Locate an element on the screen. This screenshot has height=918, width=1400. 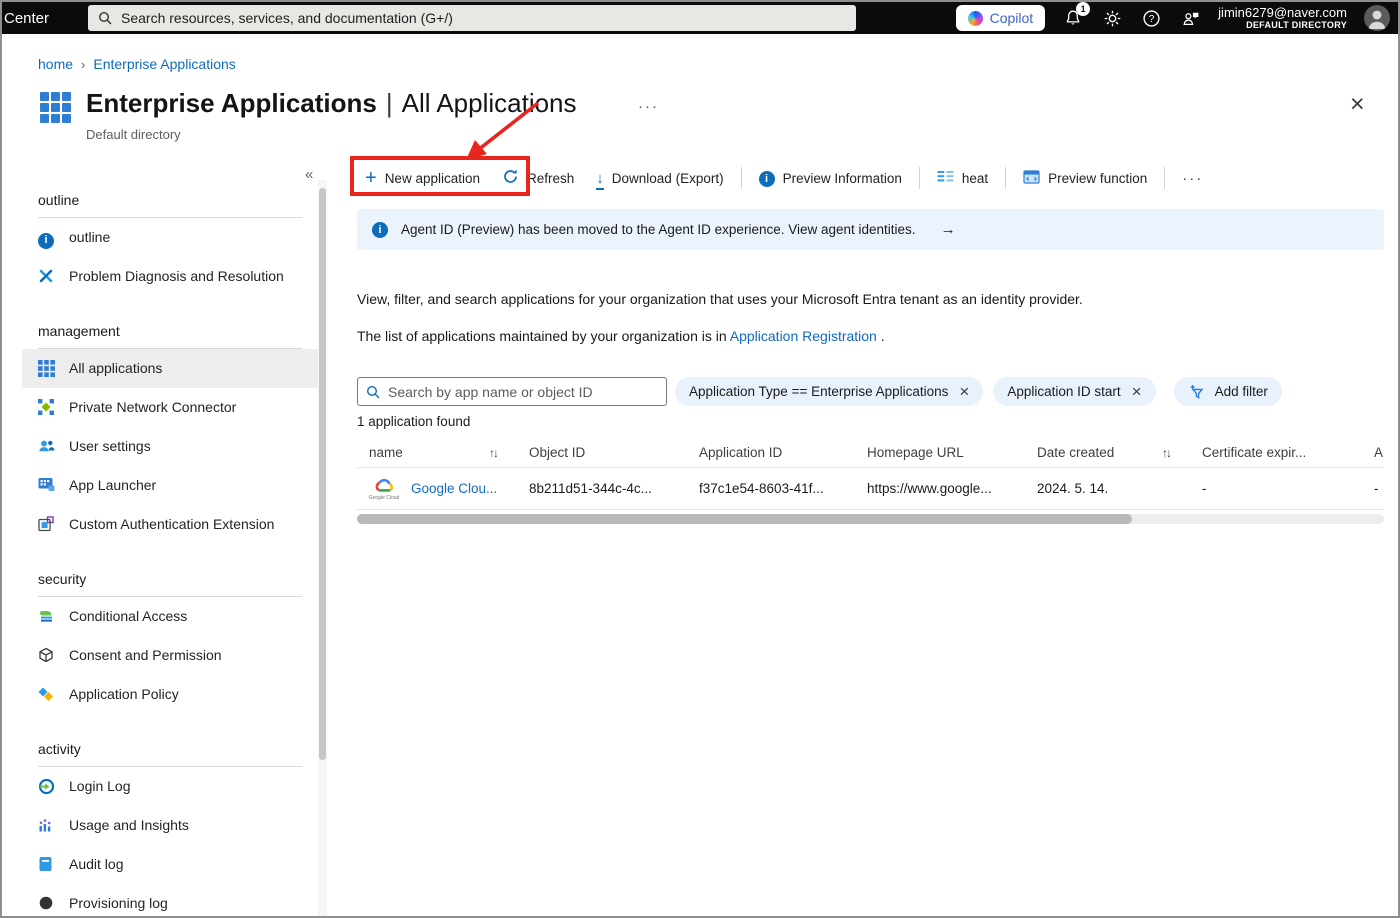
add-filter-label: Add filter is located at coordinates (1241, 391).